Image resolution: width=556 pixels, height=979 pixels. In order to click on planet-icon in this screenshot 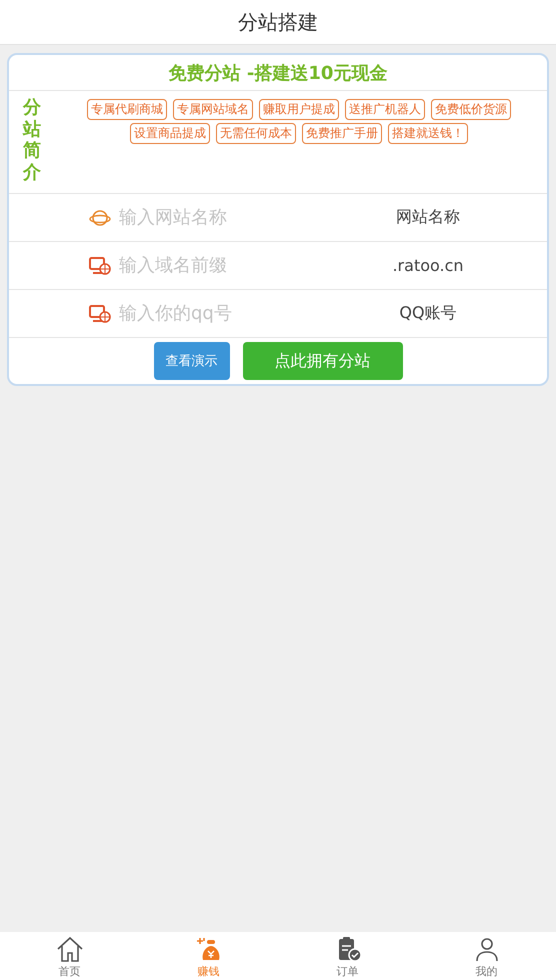, I will do `click(100, 218)`.